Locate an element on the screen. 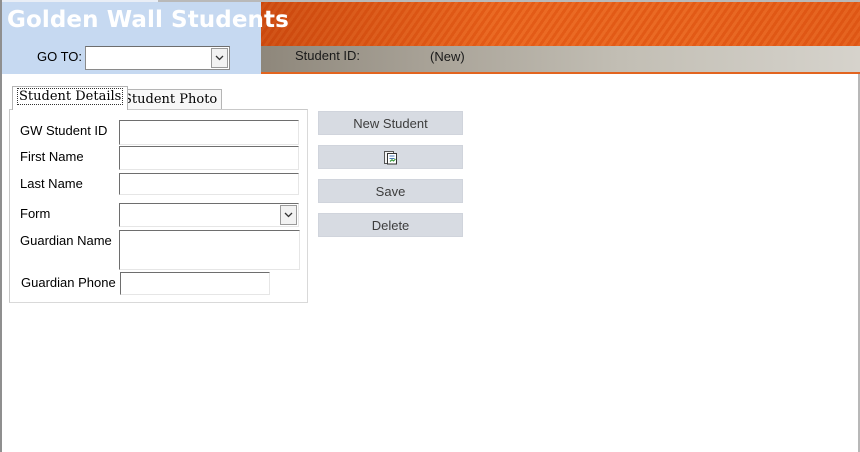  last-name-label: Last Name is located at coordinates (51, 183).